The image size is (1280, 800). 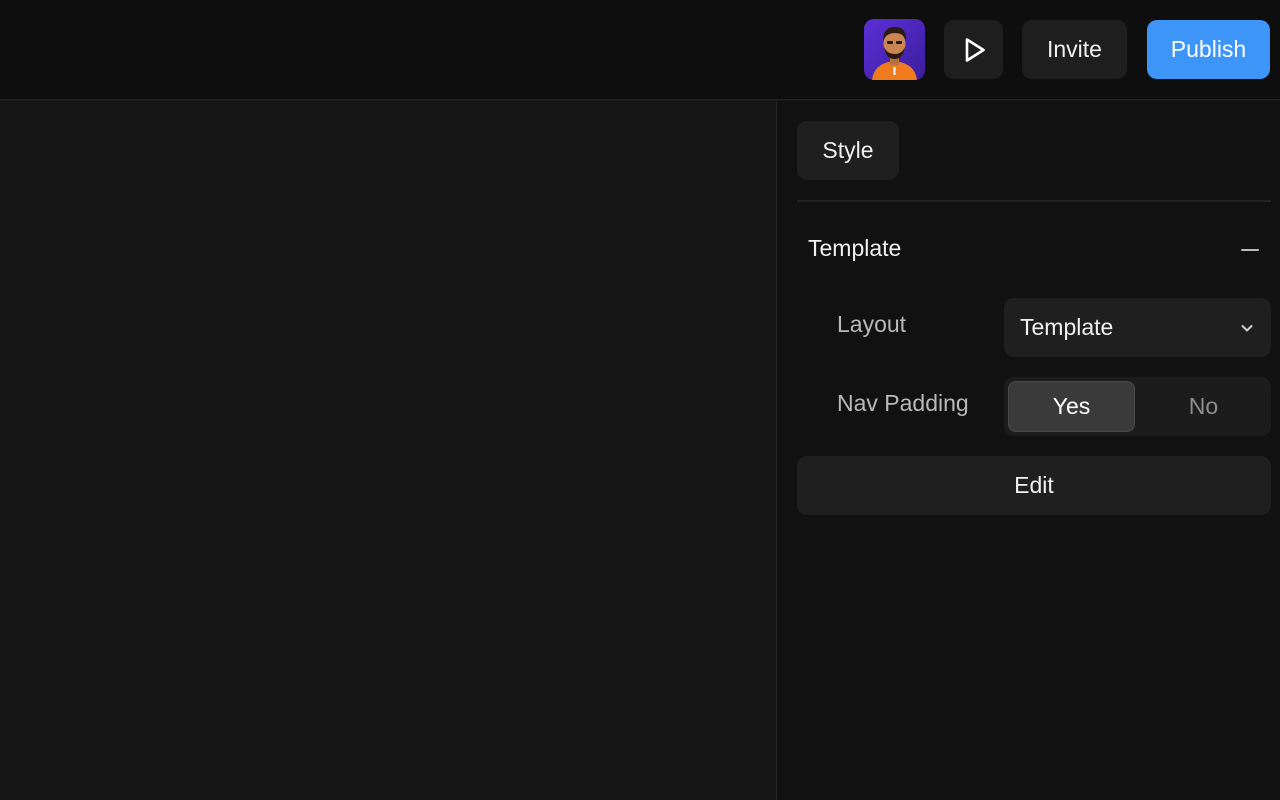 What do you see at coordinates (640, 50) in the screenshot?
I see `top-toolbar: Invite Publish` at bounding box center [640, 50].